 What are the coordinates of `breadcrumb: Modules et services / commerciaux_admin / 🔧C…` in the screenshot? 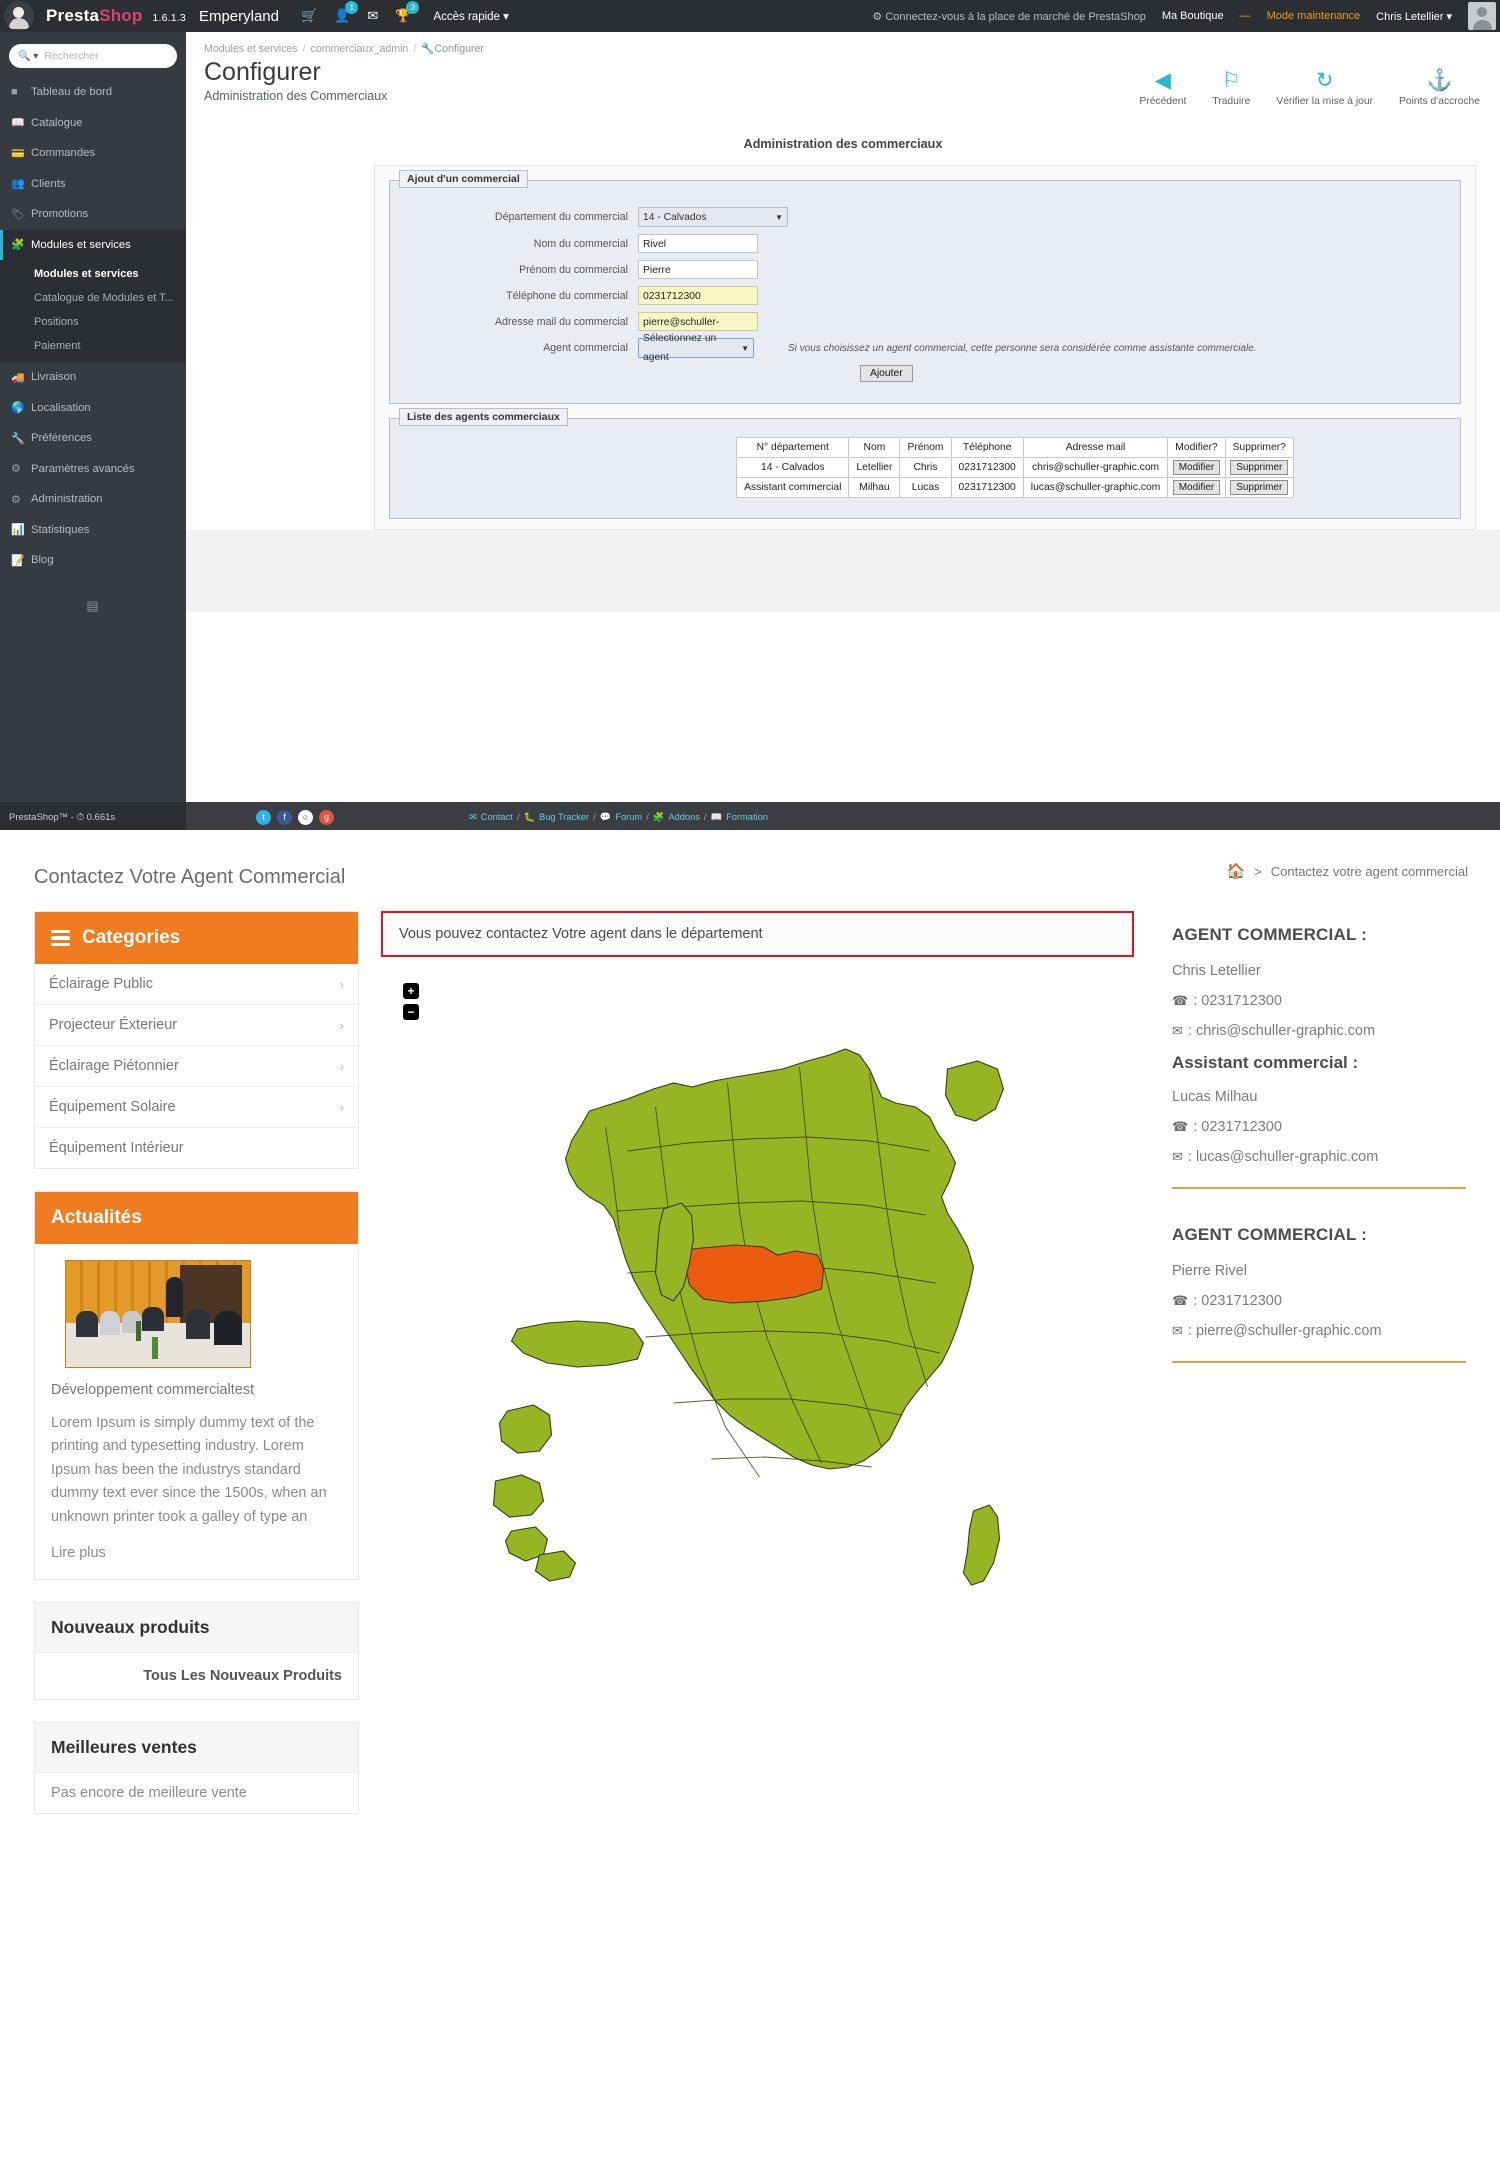 It's located at (344, 49).